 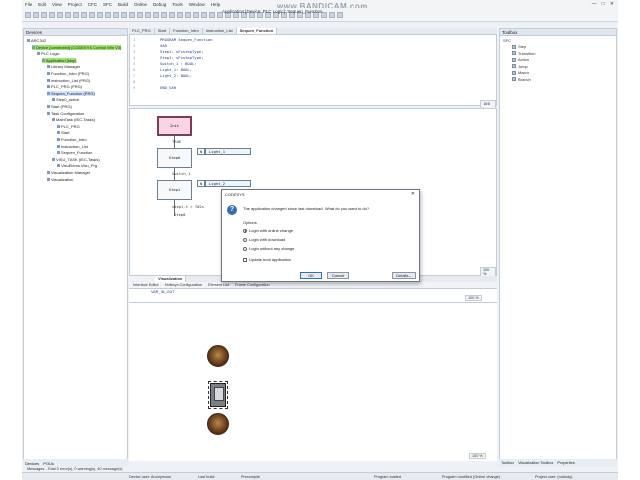 I want to click on tab-properties: Properties, so click(x=565, y=463).